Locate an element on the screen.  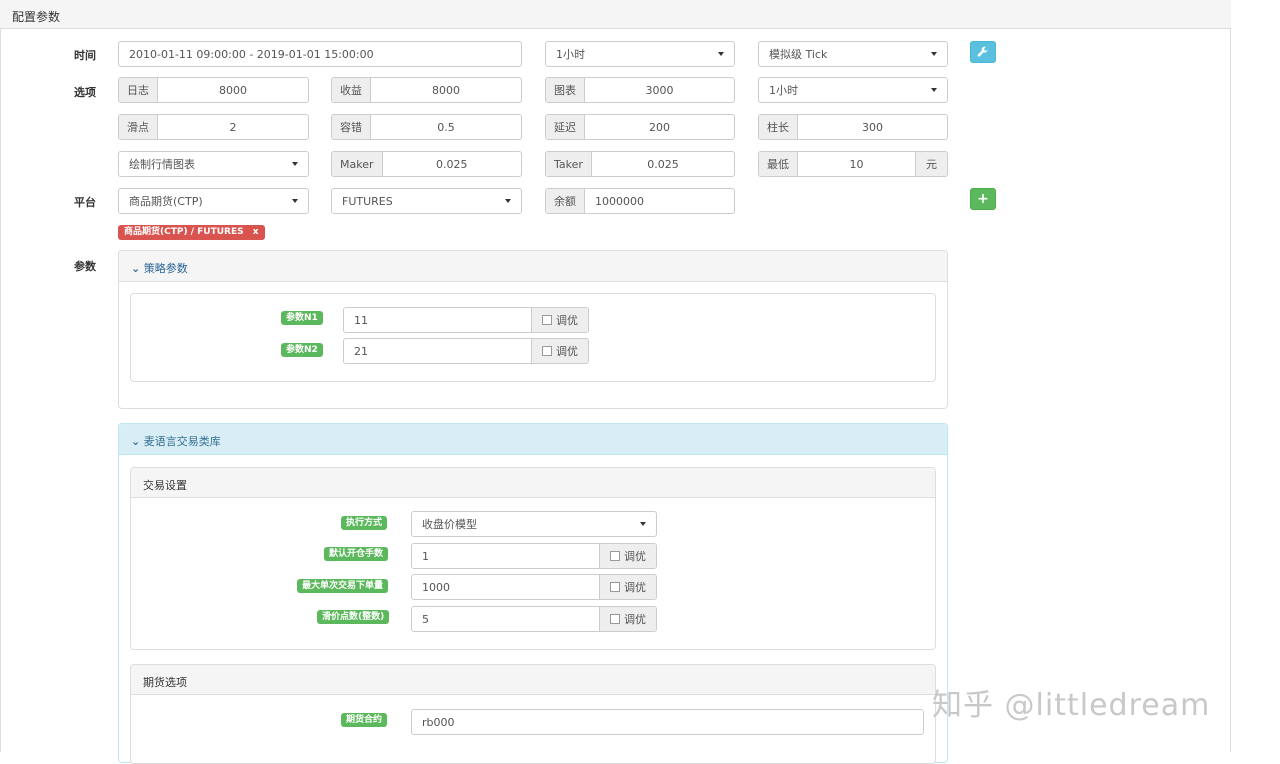
tolerance-input: 容错 0.5 is located at coordinates (426, 127).